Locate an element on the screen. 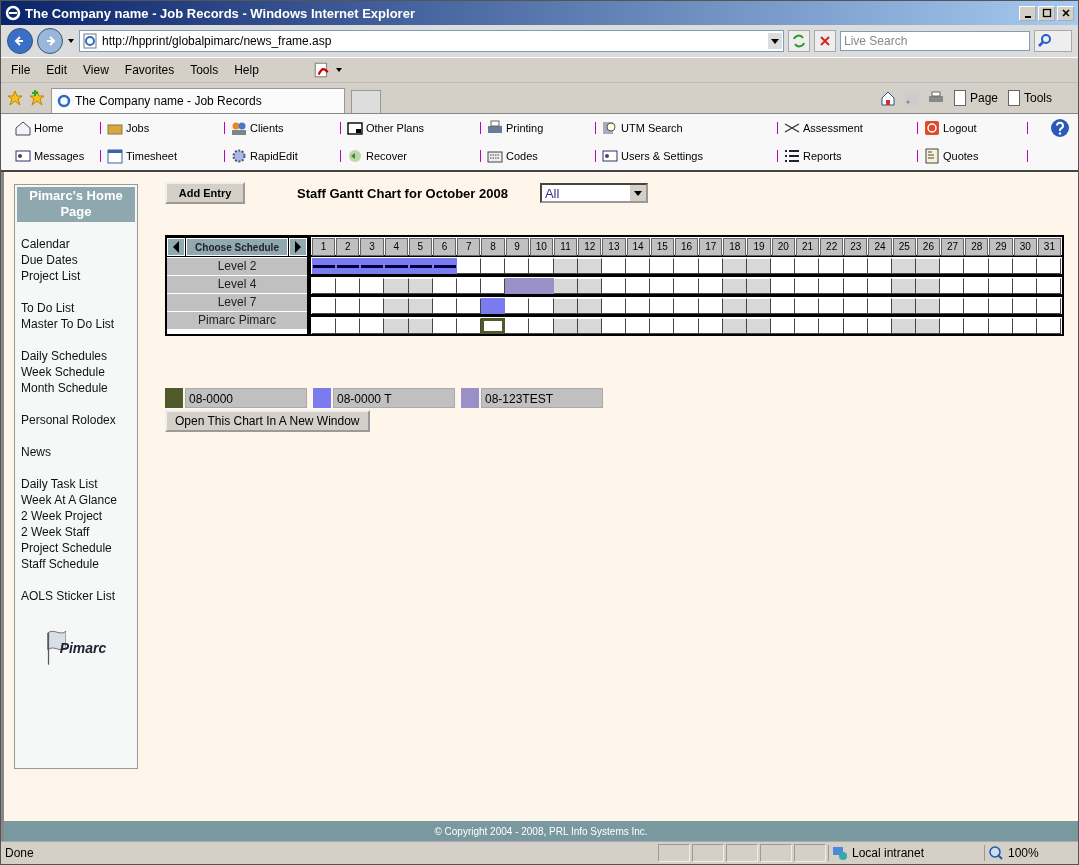 Image resolution: width=1079 pixels, height=865 pixels. sidebar-link: AOLS Sticker List is located at coordinates (78, 596).